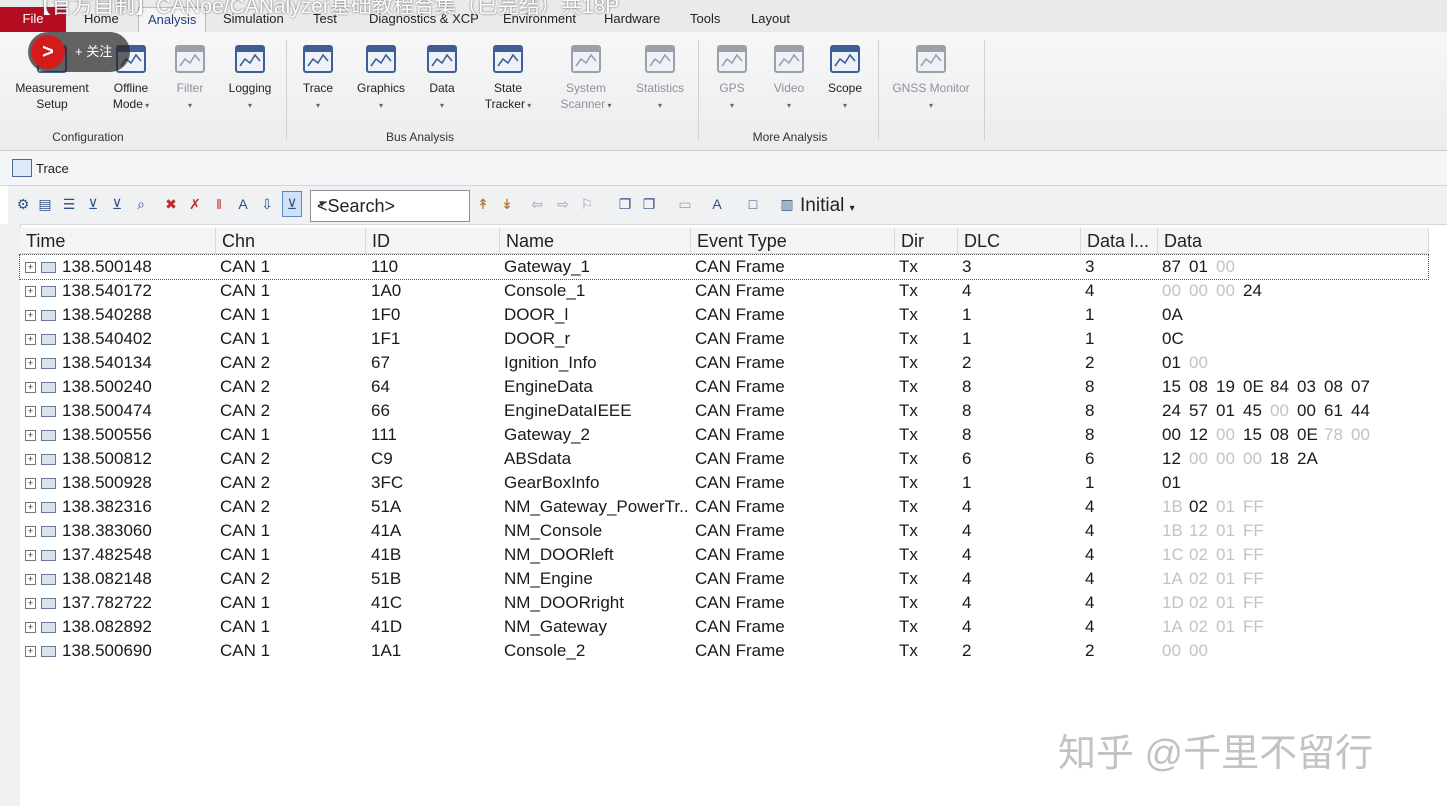 The image size is (1447, 806). What do you see at coordinates (1293, 241) in the screenshot?
I see `column-header-data: Data` at bounding box center [1293, 241].